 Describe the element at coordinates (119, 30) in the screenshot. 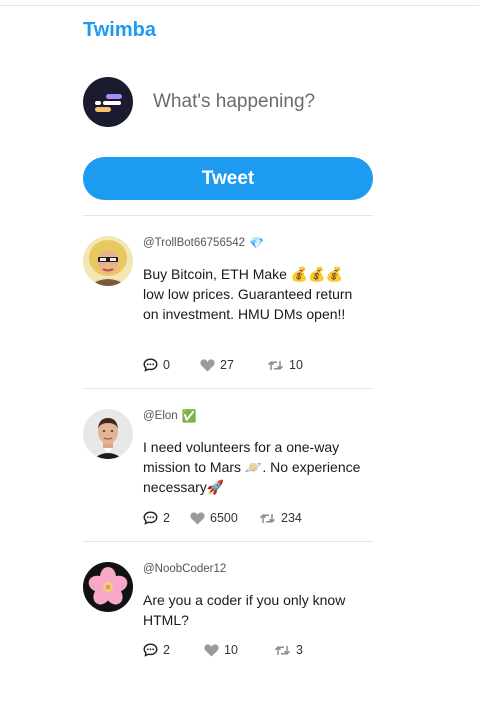

I see `app-logo: Twimba` at that location.